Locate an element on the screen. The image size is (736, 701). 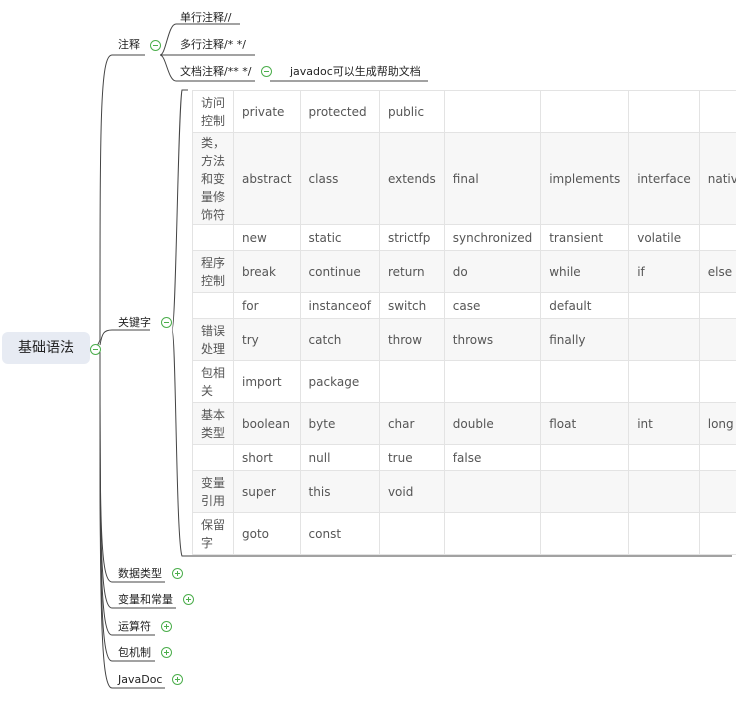
subtopic-doc-comment: 文档注释/** */ is located at coordinates (215, 72).